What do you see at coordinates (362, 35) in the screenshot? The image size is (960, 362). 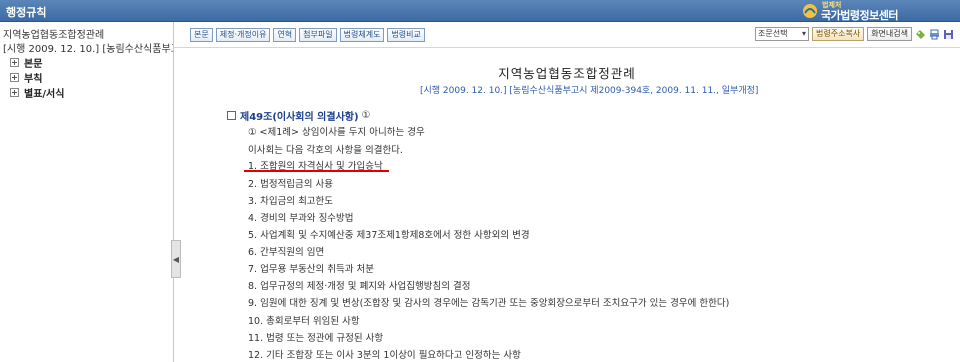 I see `tab-law-structure: 법령체계도` at bounding box center [362, 35].